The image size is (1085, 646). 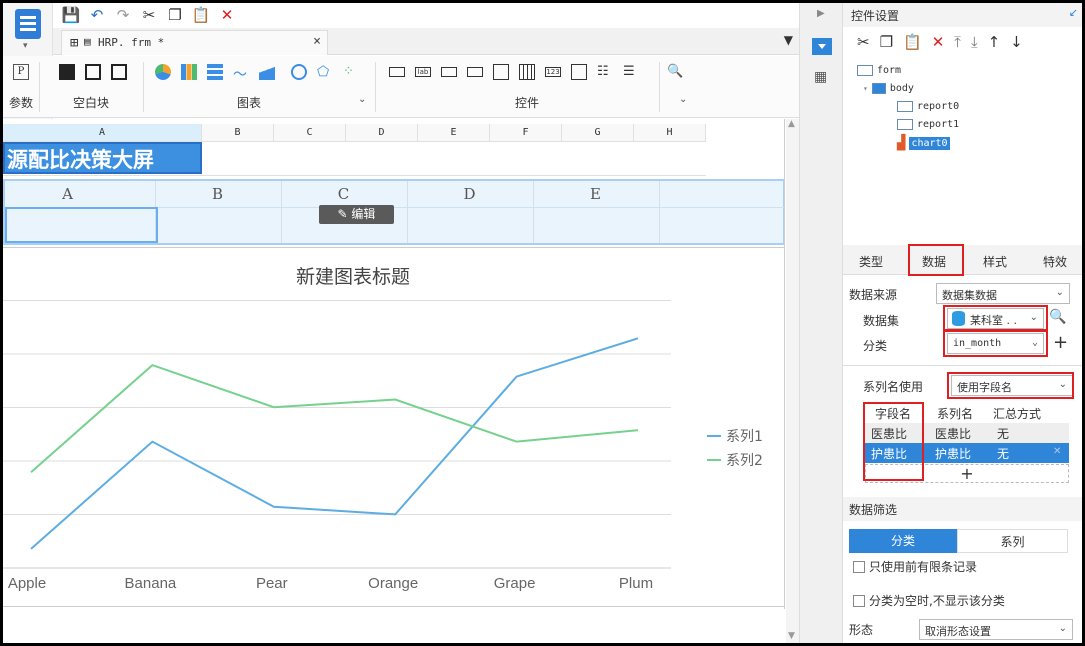 What do you see at coordinates (929, 600) in the screenshot?
I see `hide-empty-category-checkbox: 分类为空时,不显示该分类` at bounding box center [929, 600].